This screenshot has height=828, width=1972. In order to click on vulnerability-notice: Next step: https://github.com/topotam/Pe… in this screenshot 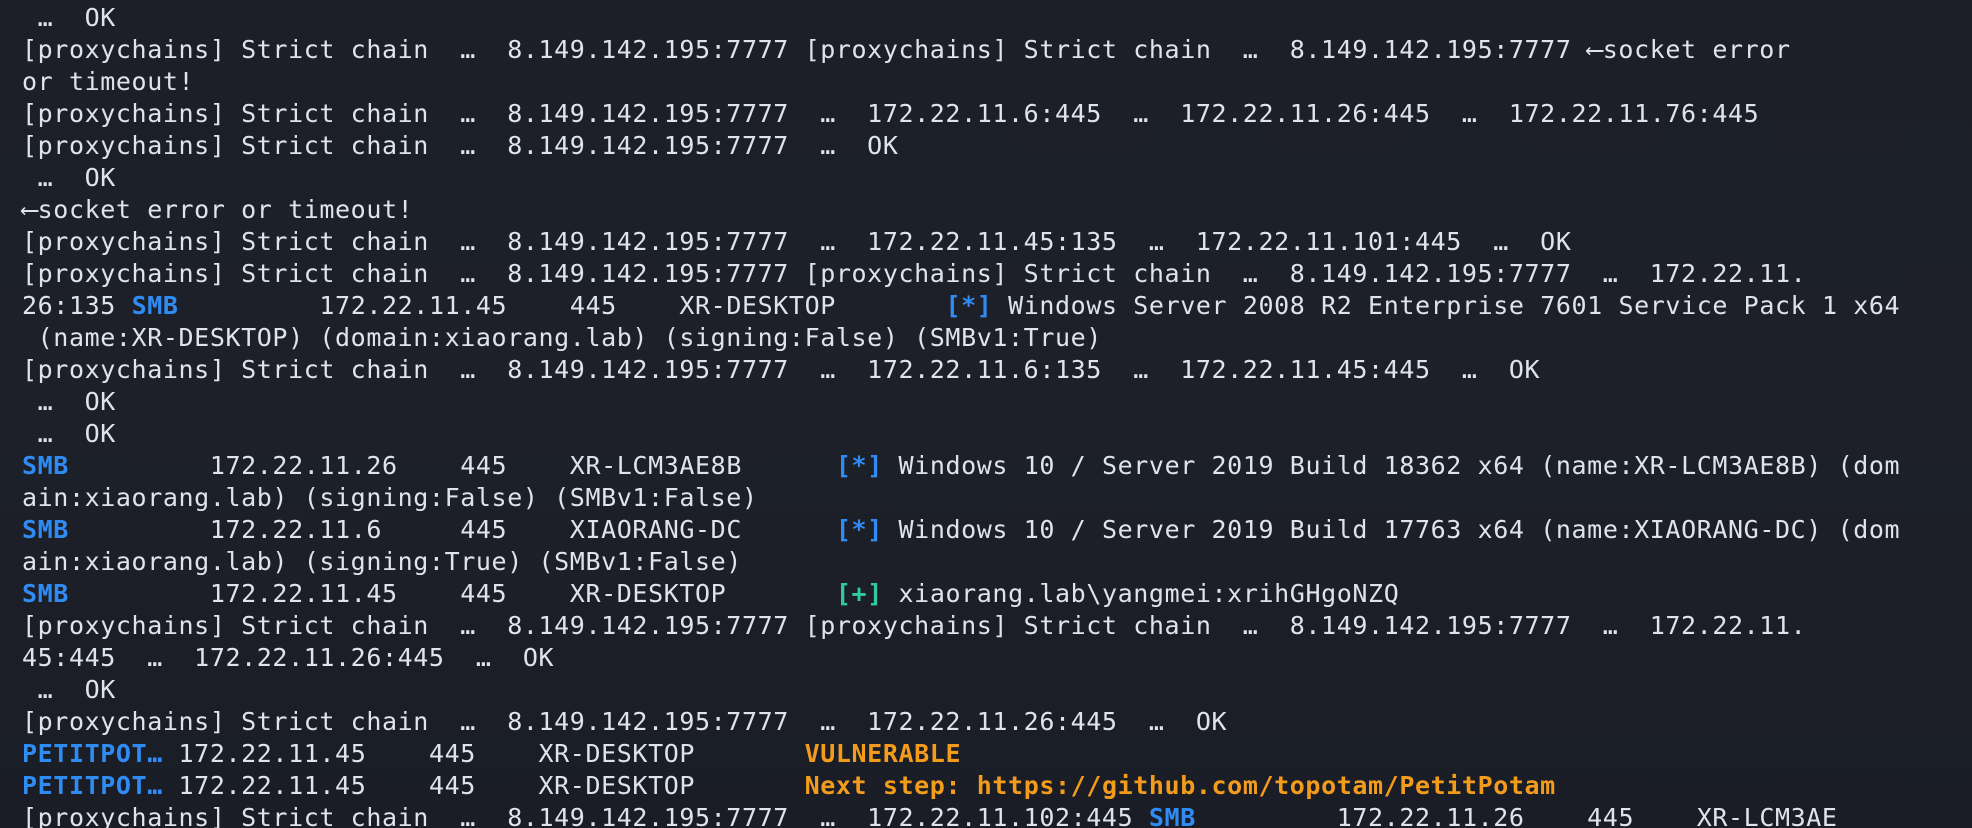, I will do `click(1180, 785)`.